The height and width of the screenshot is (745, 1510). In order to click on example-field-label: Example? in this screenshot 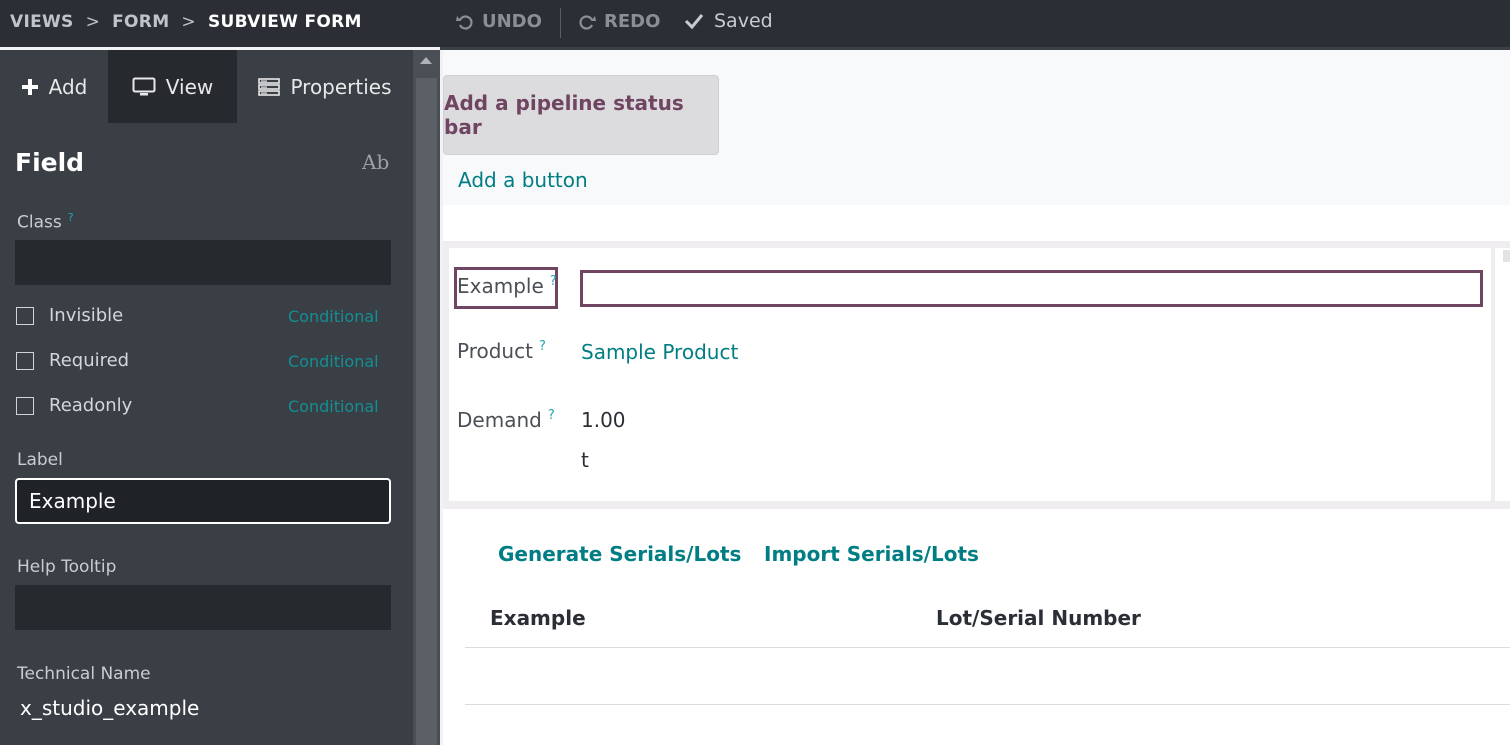, I will do `click(507, 286)`.